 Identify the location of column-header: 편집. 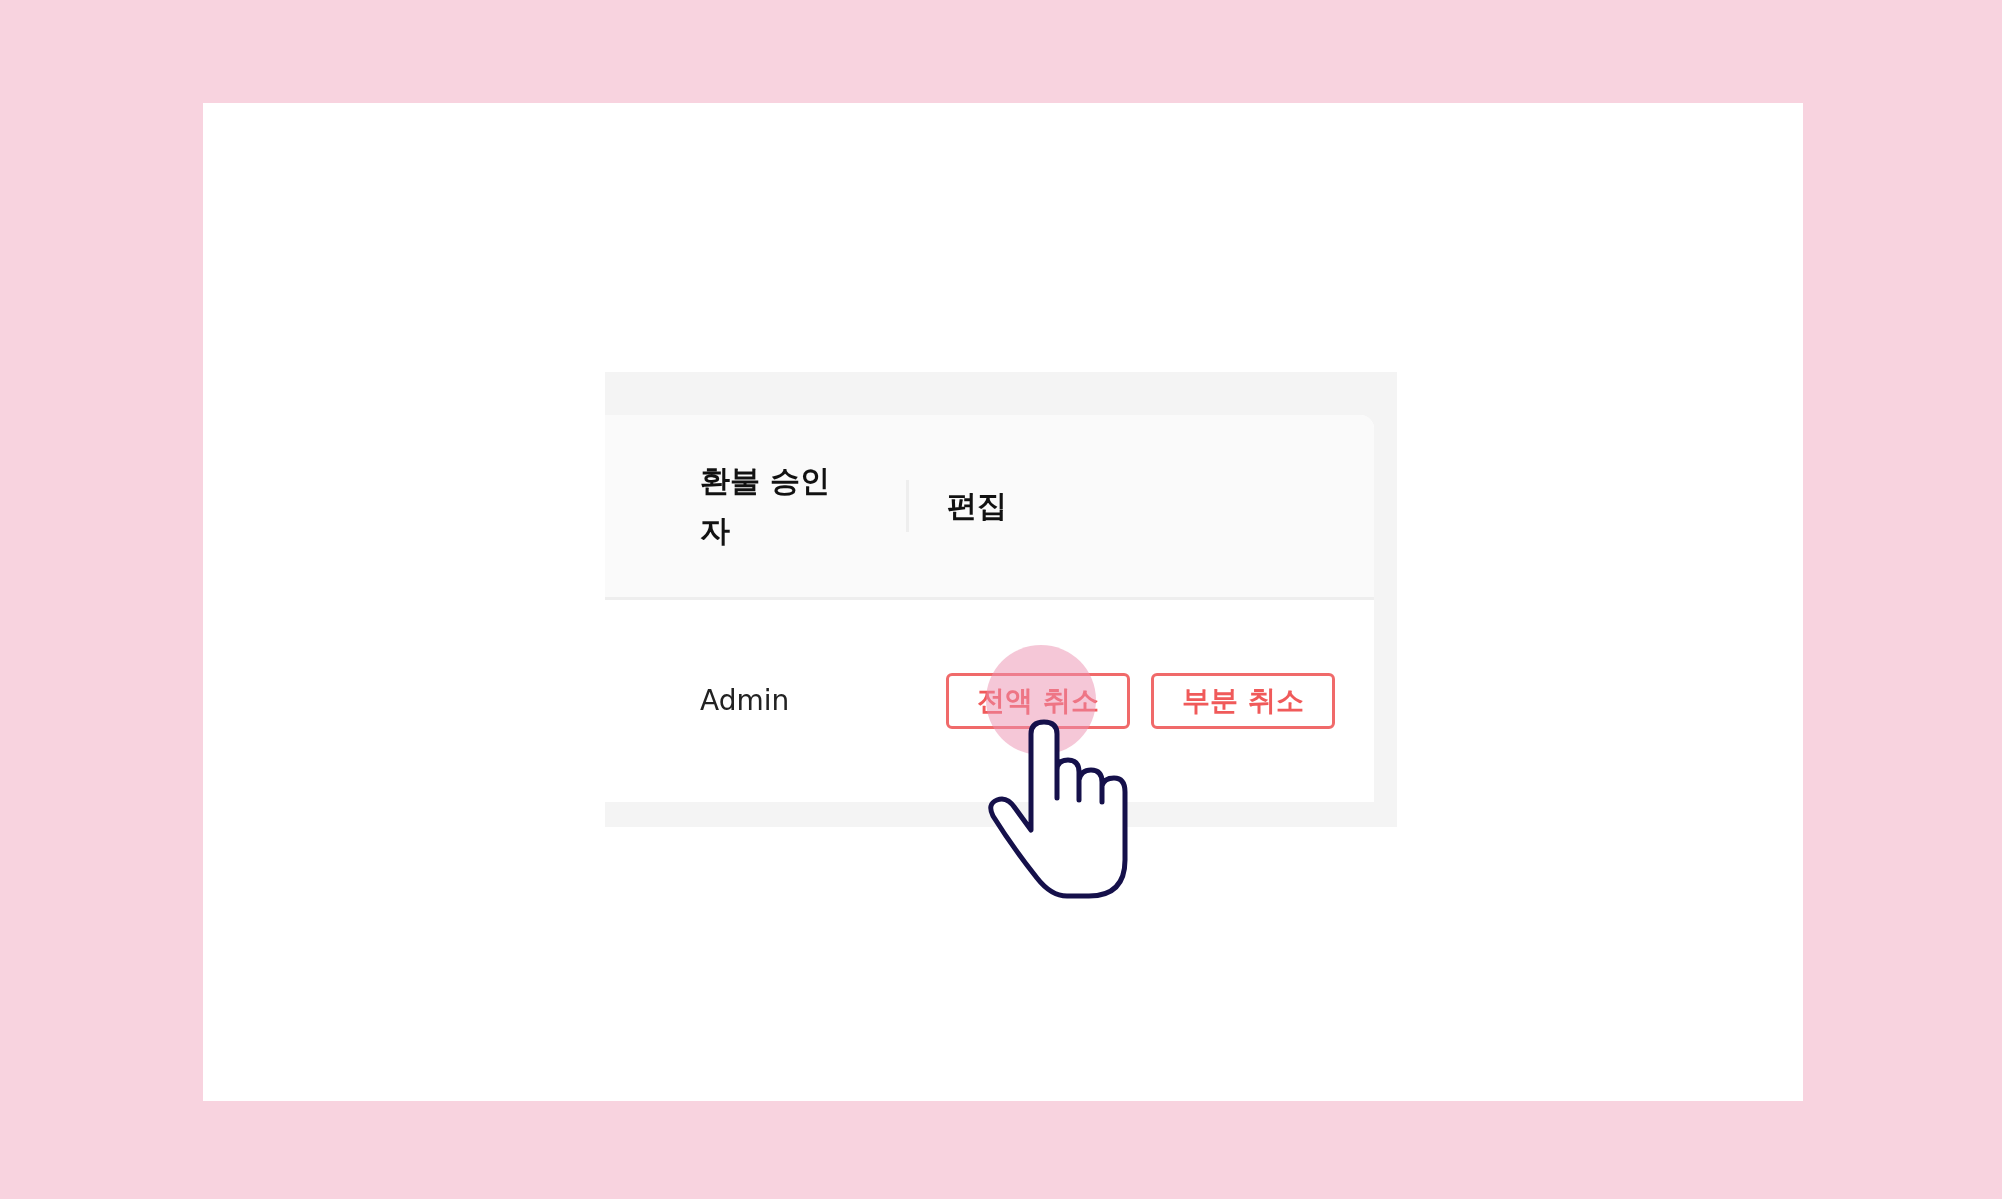
(976, 506).